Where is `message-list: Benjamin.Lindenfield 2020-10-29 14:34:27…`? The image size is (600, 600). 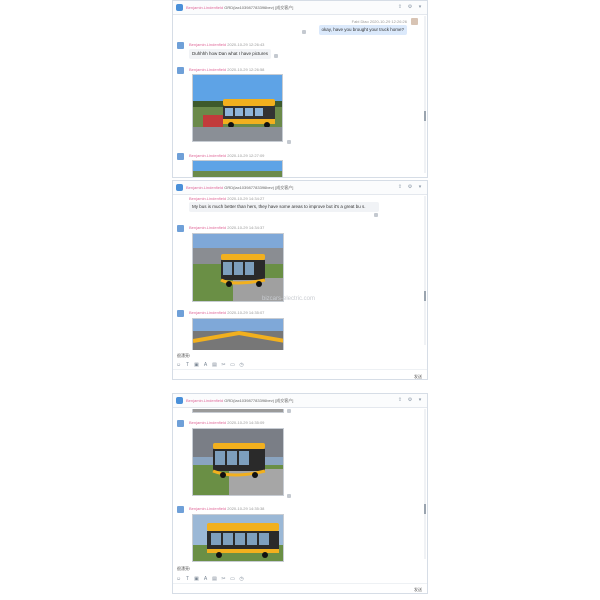 message-list: Benjamin.Lindenfield 2020-10-29 14:34:27… is located at coordinates (298, 273).